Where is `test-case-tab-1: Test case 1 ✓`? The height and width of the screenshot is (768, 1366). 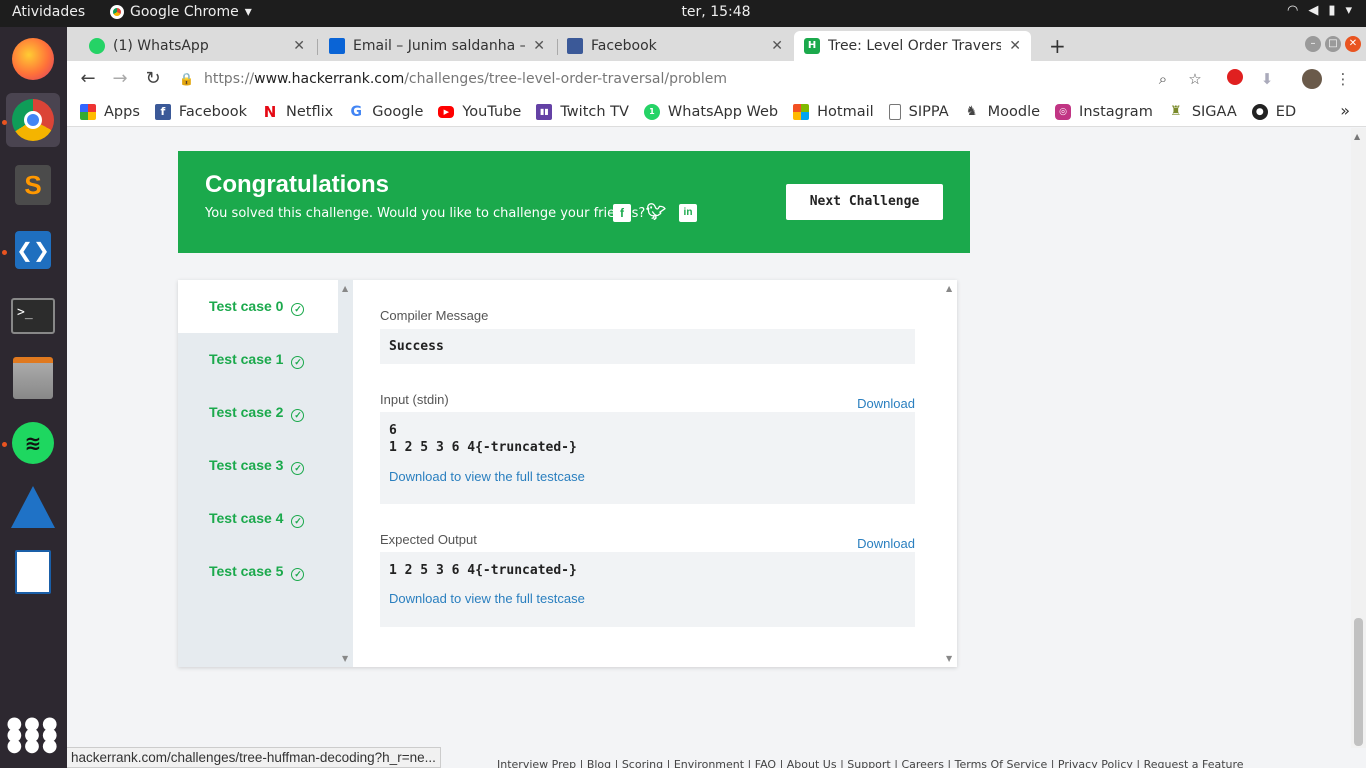
test-case-tab-1: Test case 1 ✓ is located at coordinates (258, 359).